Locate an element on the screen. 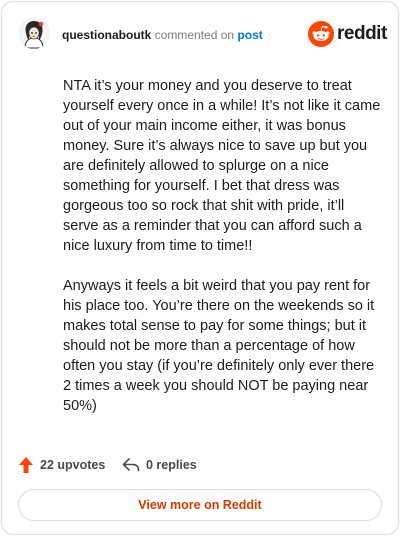  replies-count: 0 replies is located at coordinates (171, 465).